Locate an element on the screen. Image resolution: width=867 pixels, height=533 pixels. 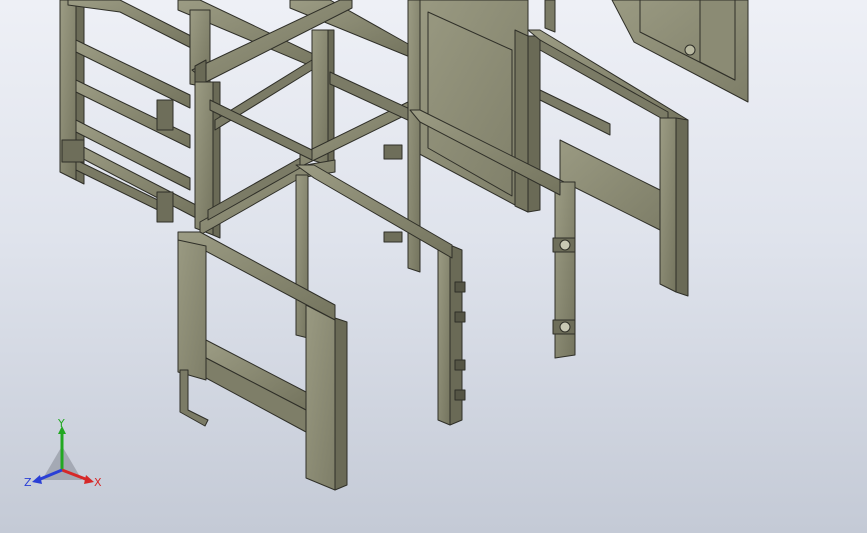
z-axis-label: Z is located at coordinates (28, 482).